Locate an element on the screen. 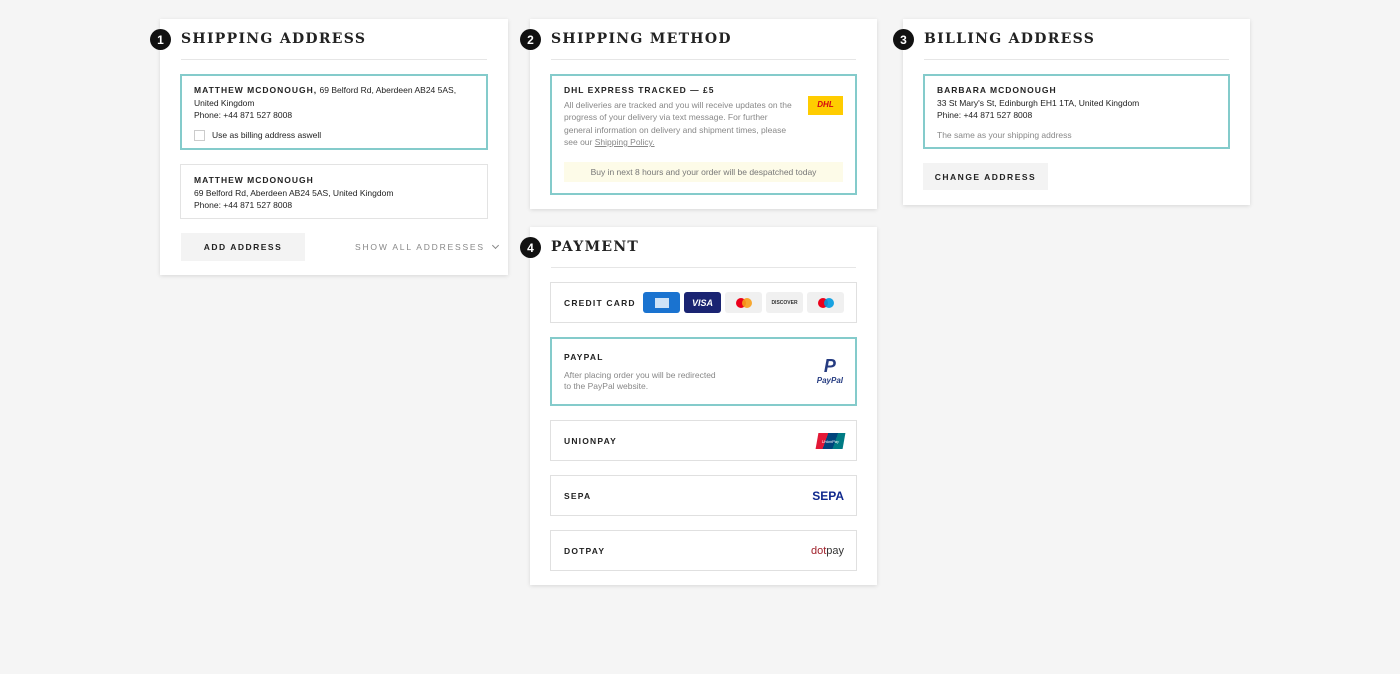  billing-note: The same as your shipping address is located at coordinates (1004, 134).